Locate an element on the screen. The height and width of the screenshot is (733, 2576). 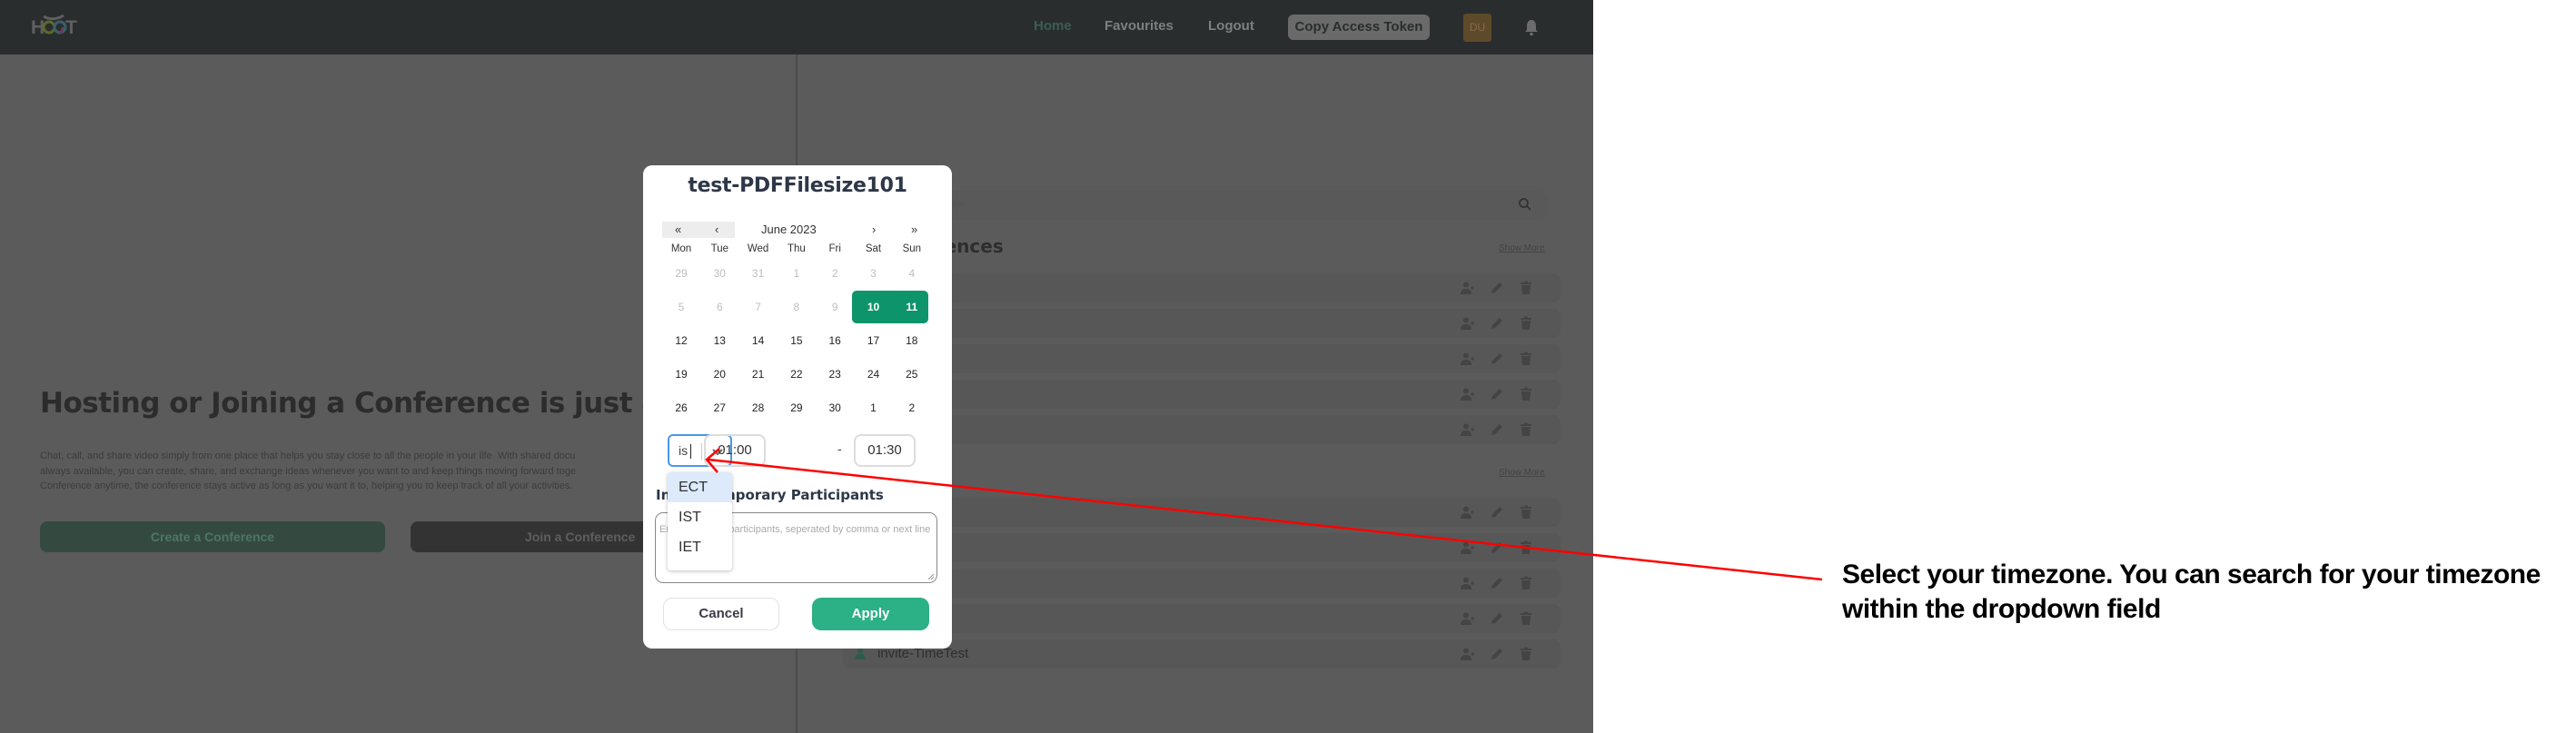
timezone-option: ECT is located at coordinates (700, 487).